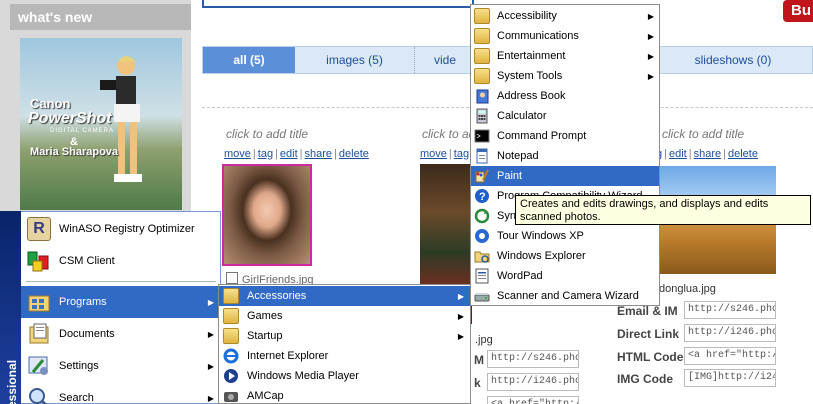 The width and height of the screenshot is (813, 404). Describe the element at coordinates (565, 156) in the screenshot. I see `accessories-item-notepad: Notepad` at that location.